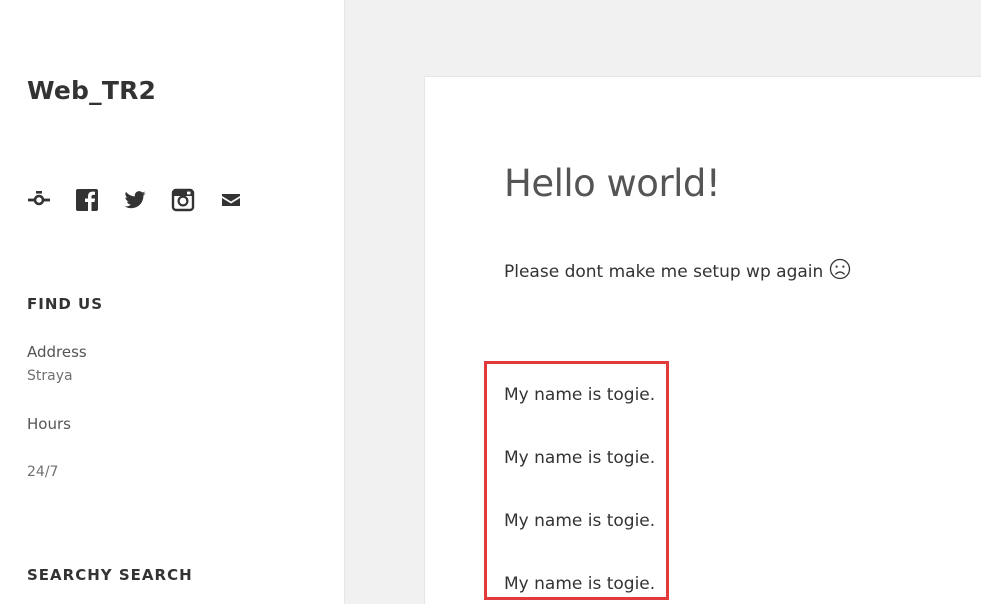  I want to click on hours-value: 24/7, so click(43, 472).